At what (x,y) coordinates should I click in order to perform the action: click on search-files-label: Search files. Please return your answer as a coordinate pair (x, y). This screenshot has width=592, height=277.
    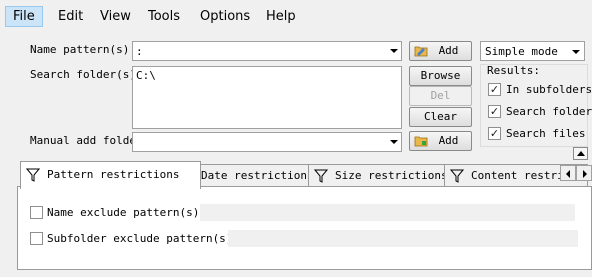
    Looking at the image, I should click on (546, 133).